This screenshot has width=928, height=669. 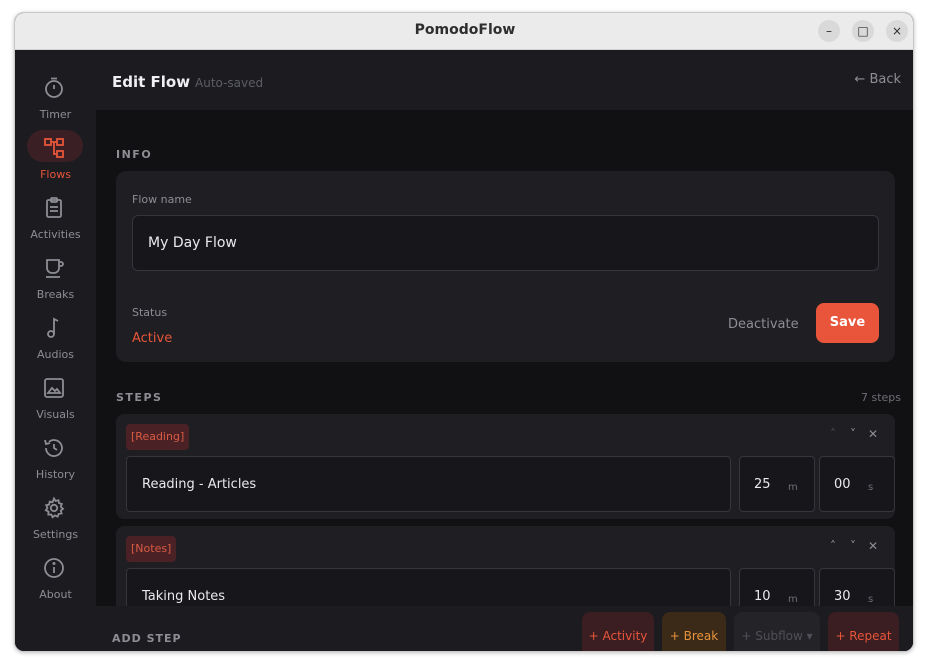 I want to click on back-label: Back, so click(x=885, y=79).